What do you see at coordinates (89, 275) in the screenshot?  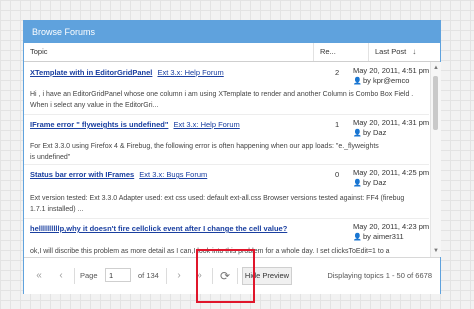 I see `page-label: Page` at bounding box center [89, 275].